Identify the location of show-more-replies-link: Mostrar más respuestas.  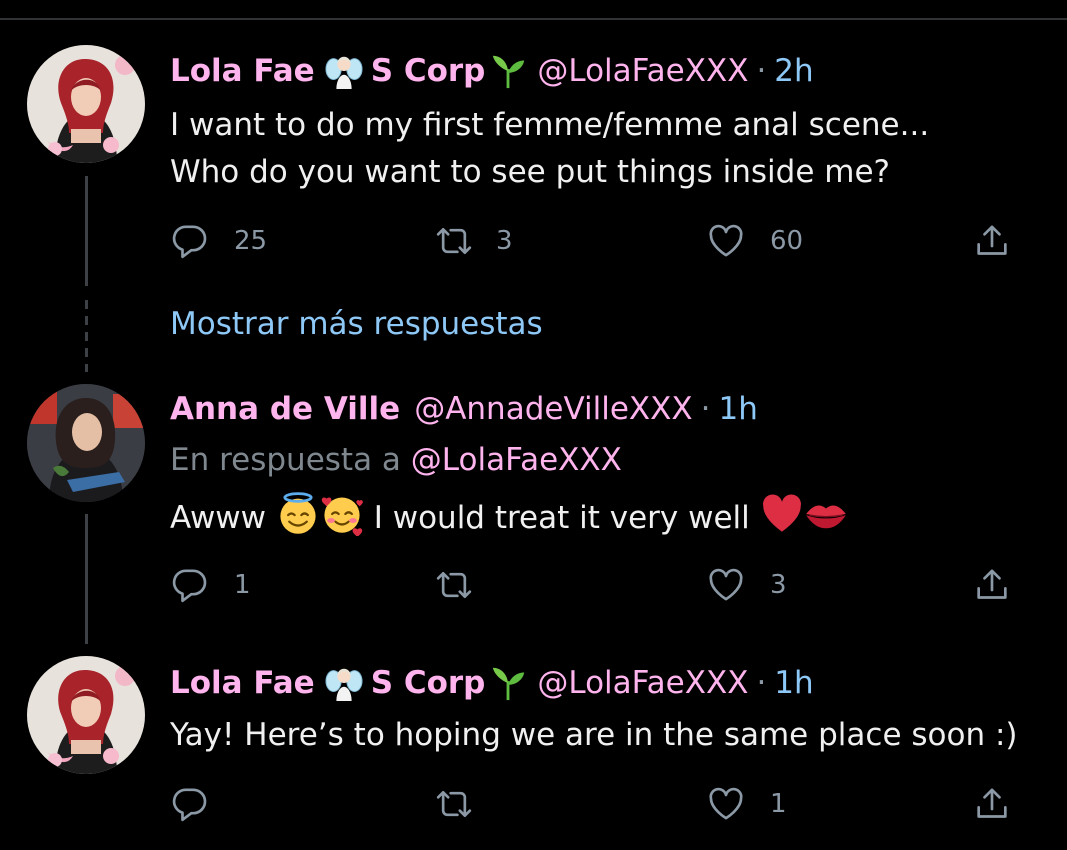
(356, 324).